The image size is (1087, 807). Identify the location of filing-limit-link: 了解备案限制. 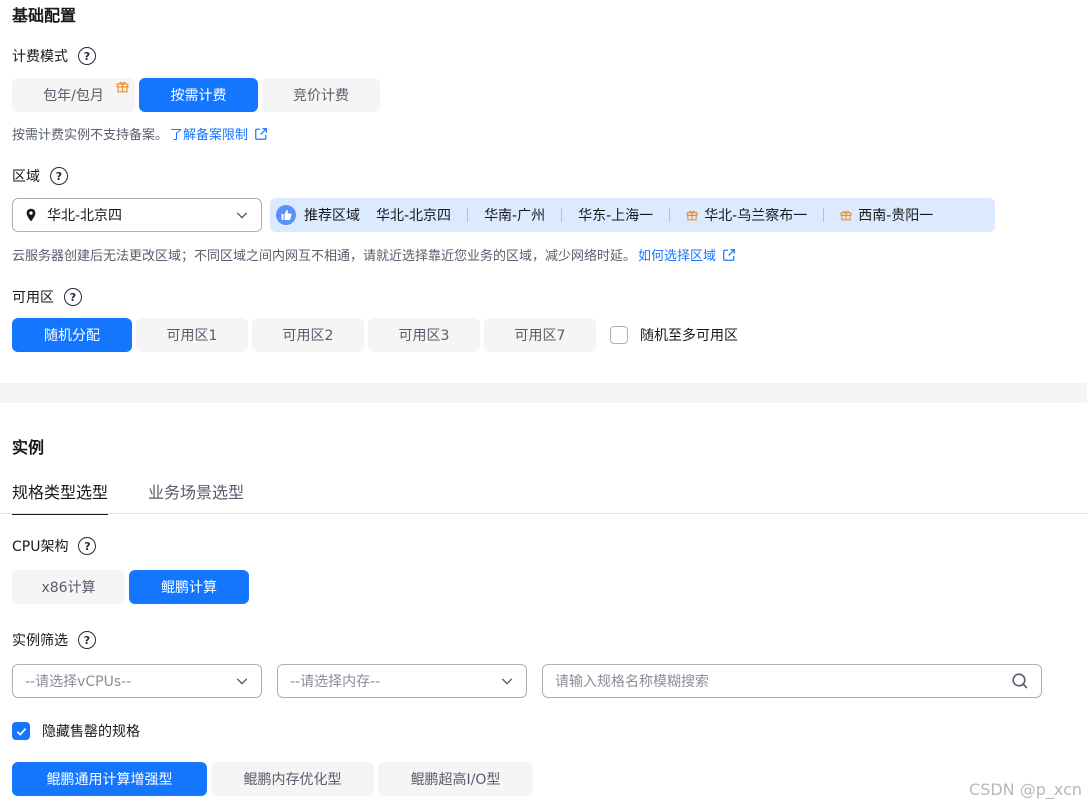
(219, 133).